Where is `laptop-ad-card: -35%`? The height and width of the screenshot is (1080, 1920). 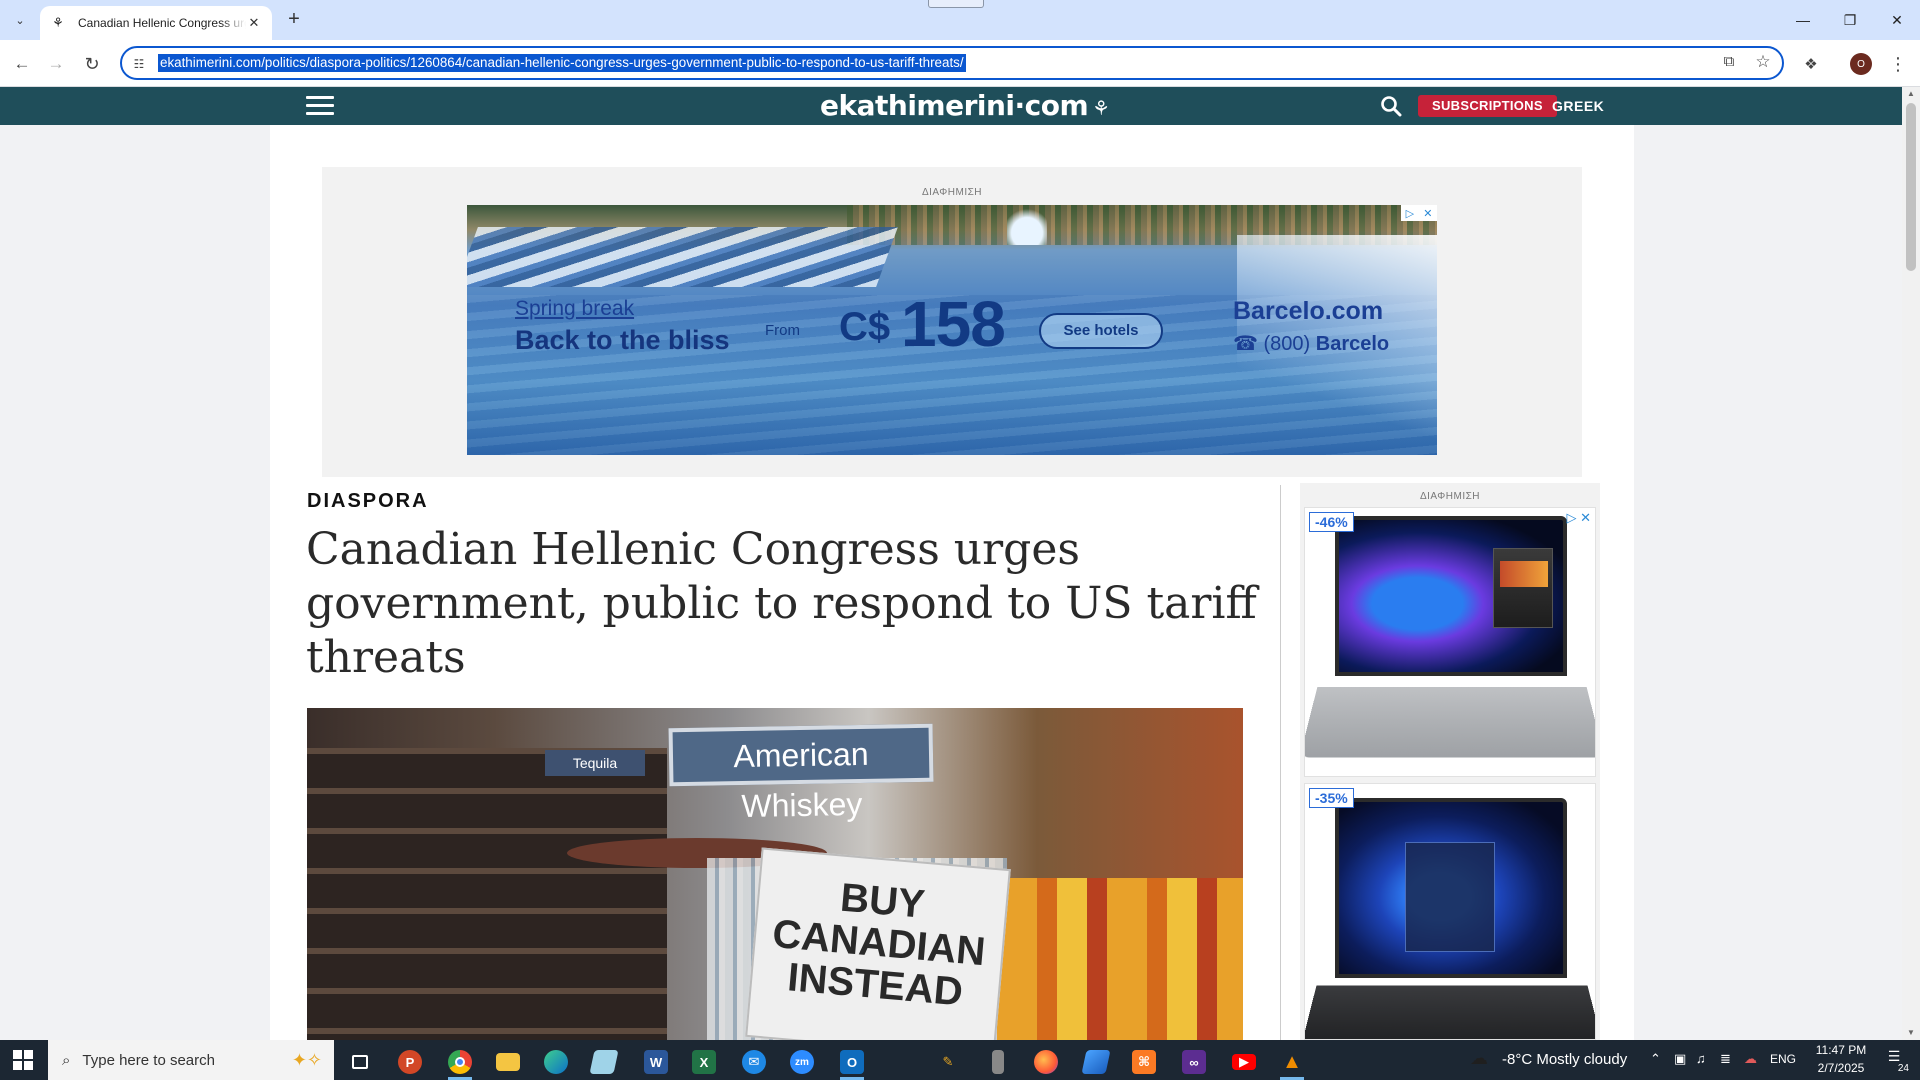
laptop-ad-card: -35% is located at coordinates (1450, 911).